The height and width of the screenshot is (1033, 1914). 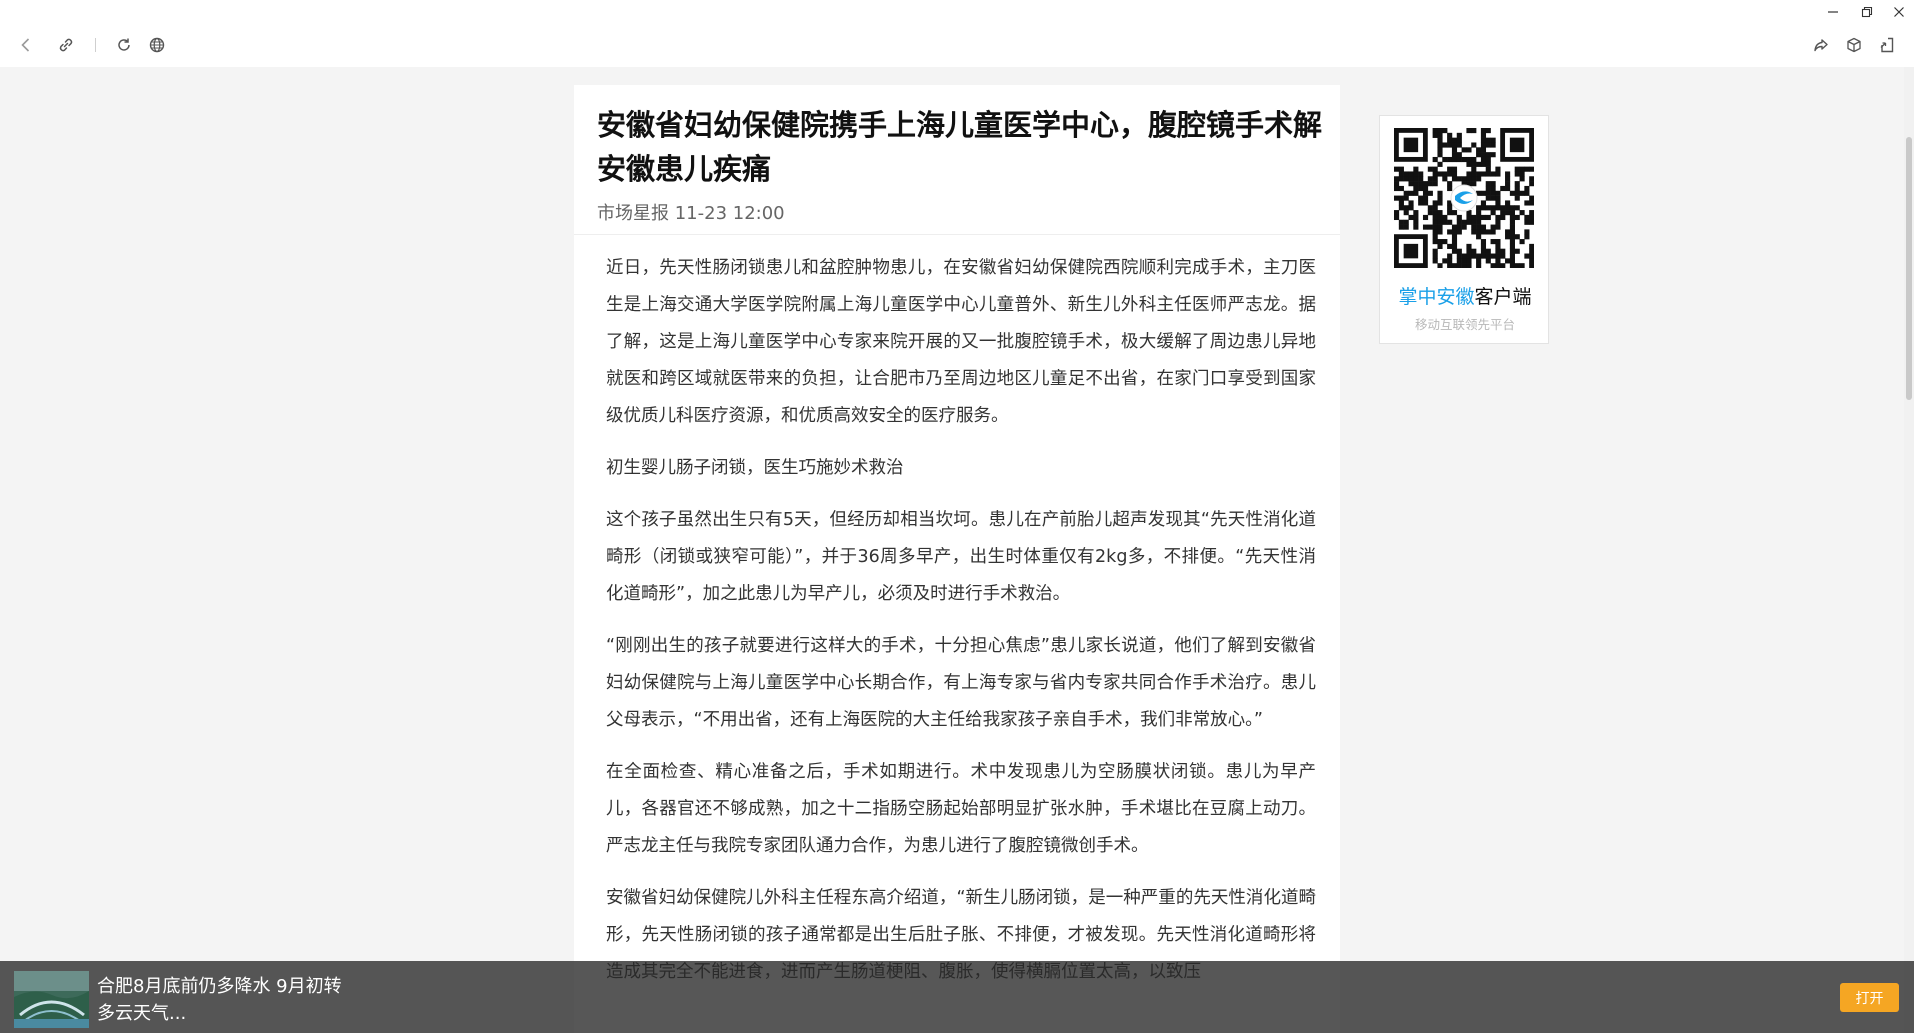 I want to click on scrollbar, so click(x=1909, y=550).